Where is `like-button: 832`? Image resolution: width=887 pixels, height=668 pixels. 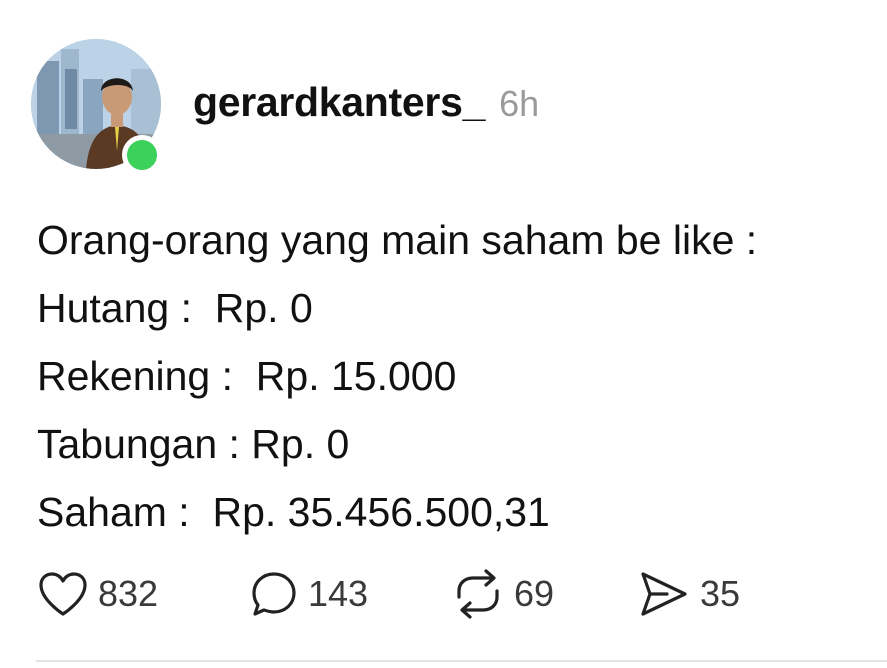 like-button: 832 is located at coordinates (97, 594).